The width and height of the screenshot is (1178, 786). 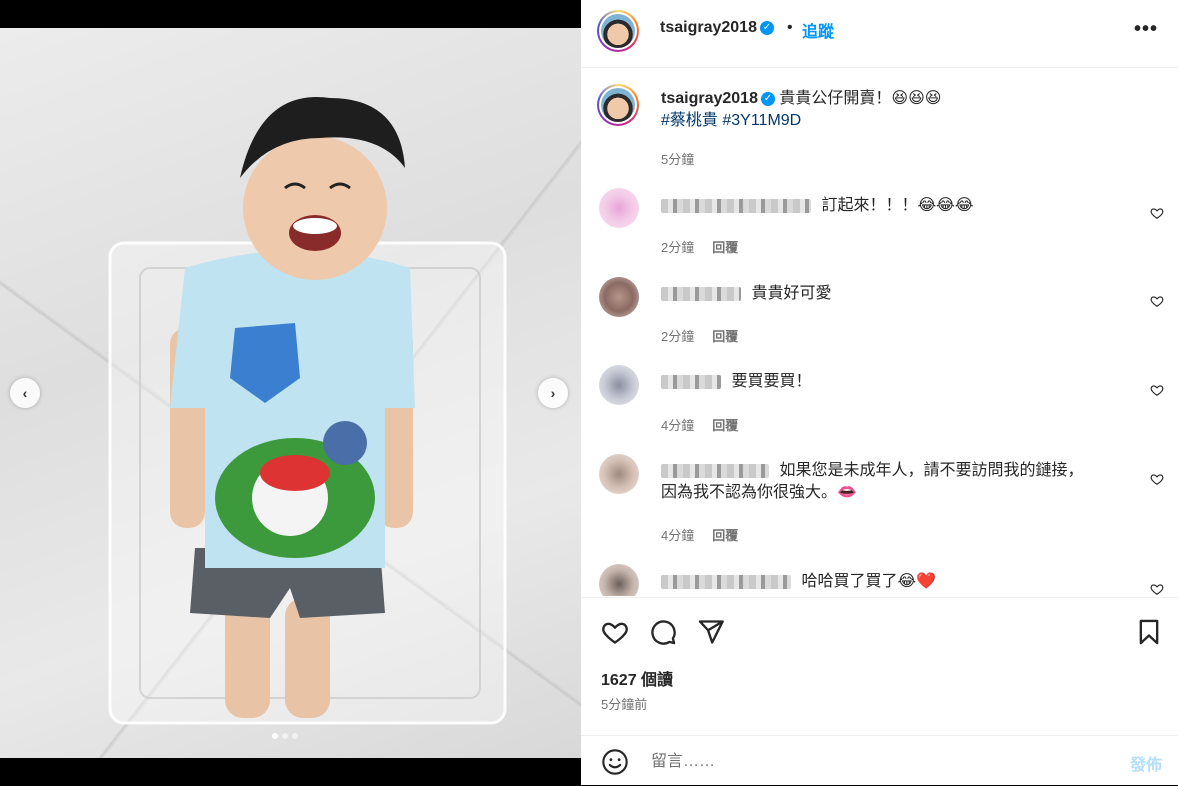 What do you see at coordinates (1146, 763) in the screenshot?
I see `post-comment-button: 發佈` at bounding box center [1146, 763].